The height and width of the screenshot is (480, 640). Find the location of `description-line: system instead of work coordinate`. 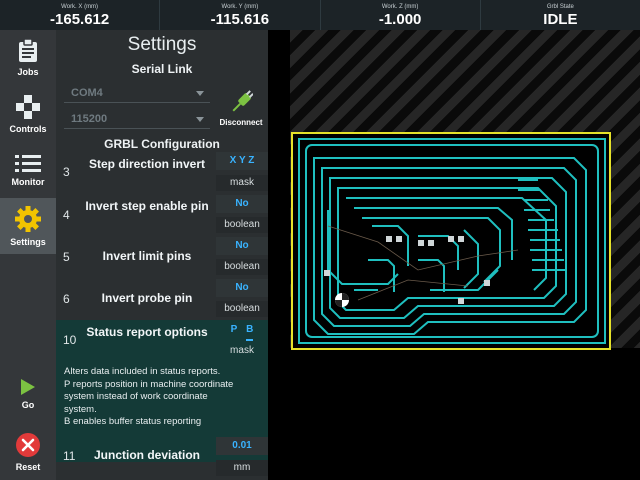

description-line: system instead of work coordinate is located at coordinates (136, 396).